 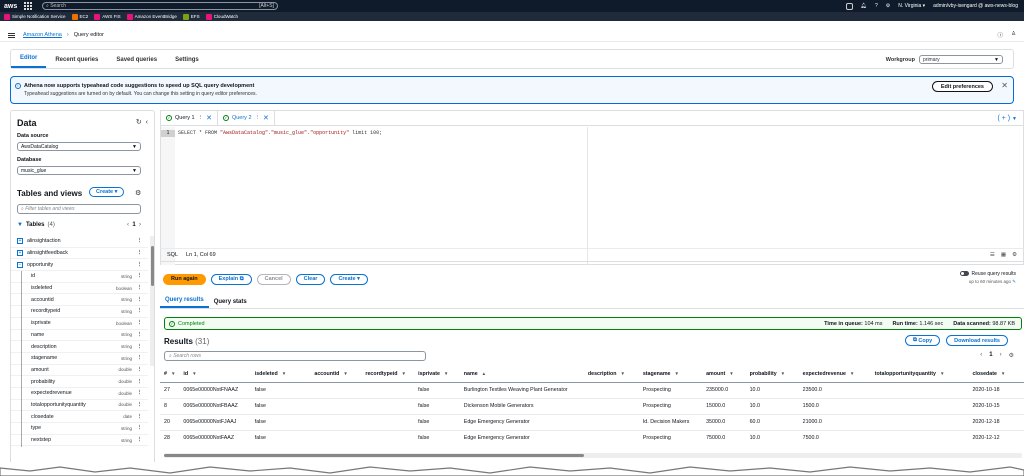 What do you see at coordinates (834, 374) in the screenshot?
I see `column-header: expectedrevenue ▼` at bounding box center [834, 374].